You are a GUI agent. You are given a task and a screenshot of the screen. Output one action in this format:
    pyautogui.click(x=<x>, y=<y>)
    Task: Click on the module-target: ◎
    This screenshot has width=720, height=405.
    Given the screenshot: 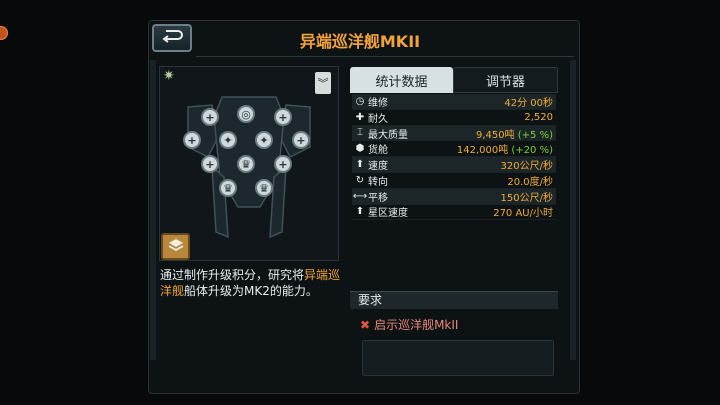 What is the action you would take?
    pyautogui.click(x=246, y=114)
    